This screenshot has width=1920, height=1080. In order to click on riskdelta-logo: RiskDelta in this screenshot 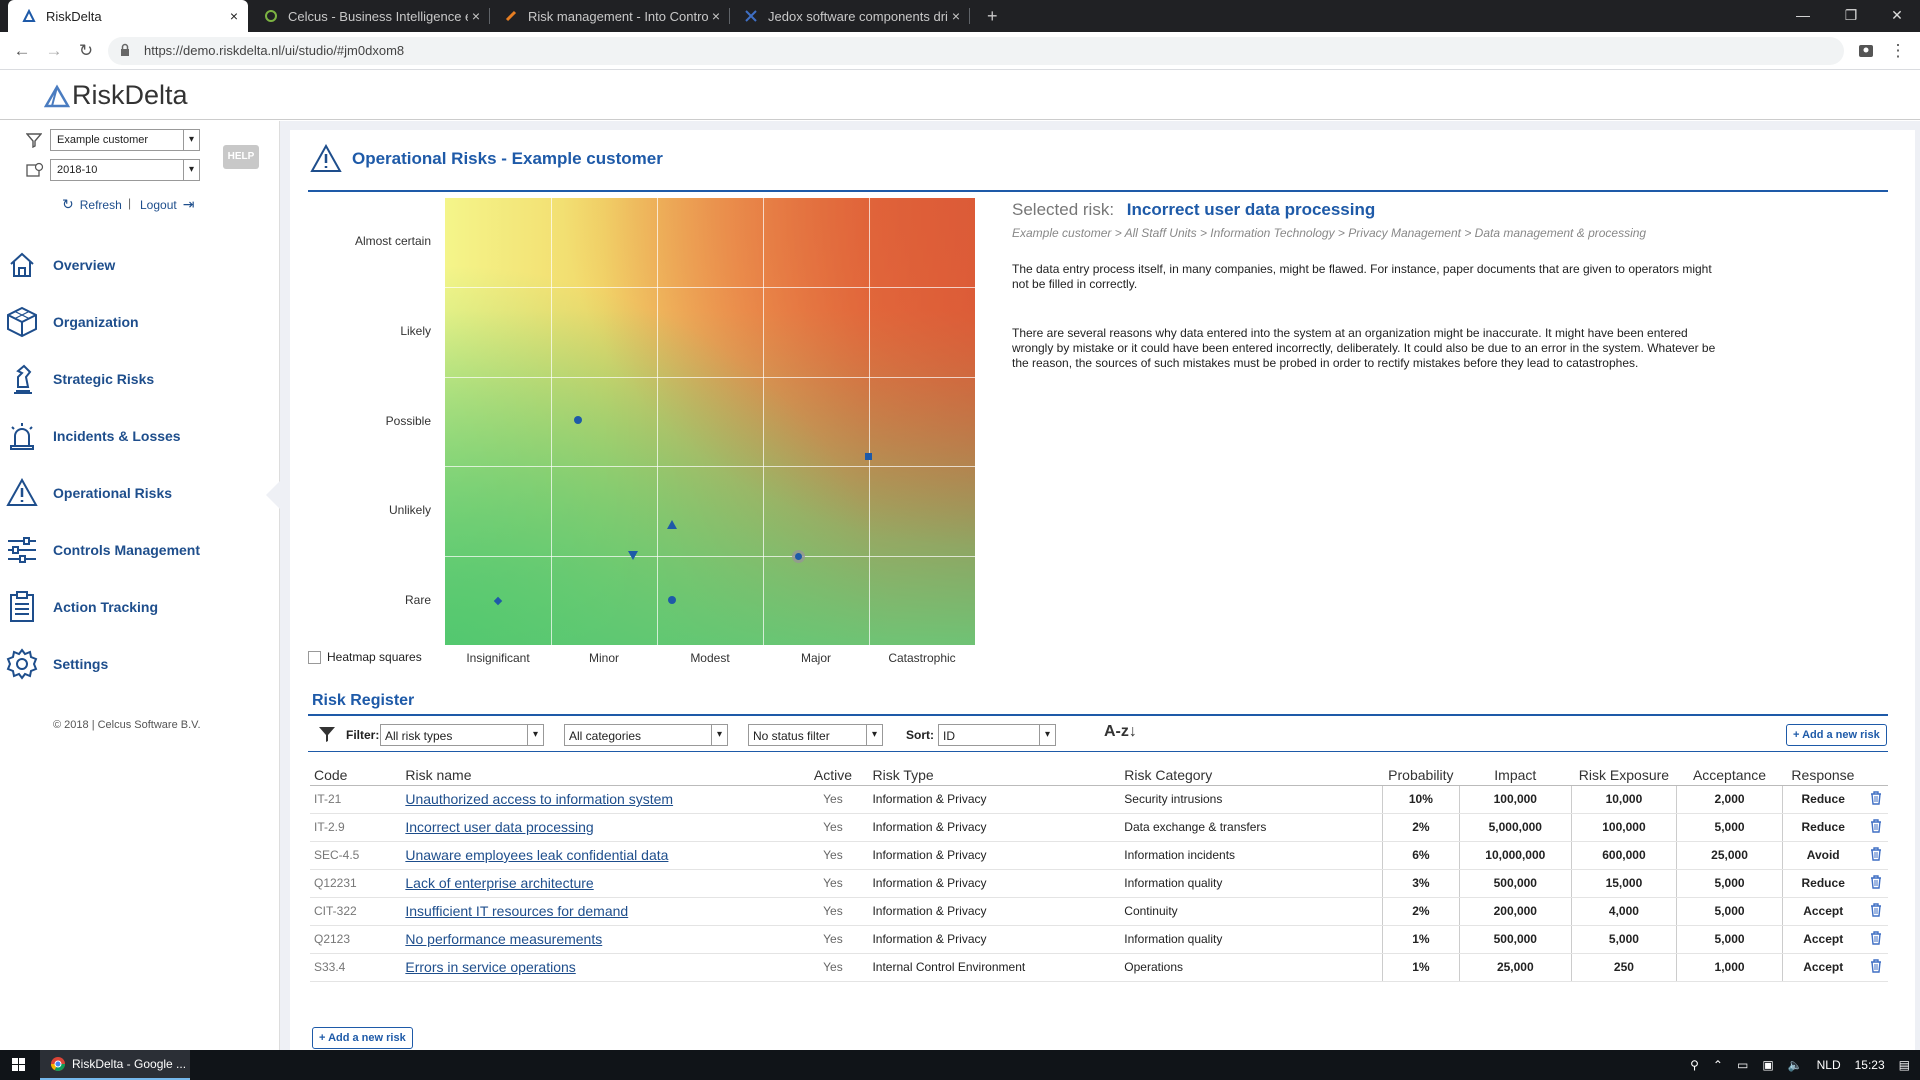, I will do `click(116, 95)`.